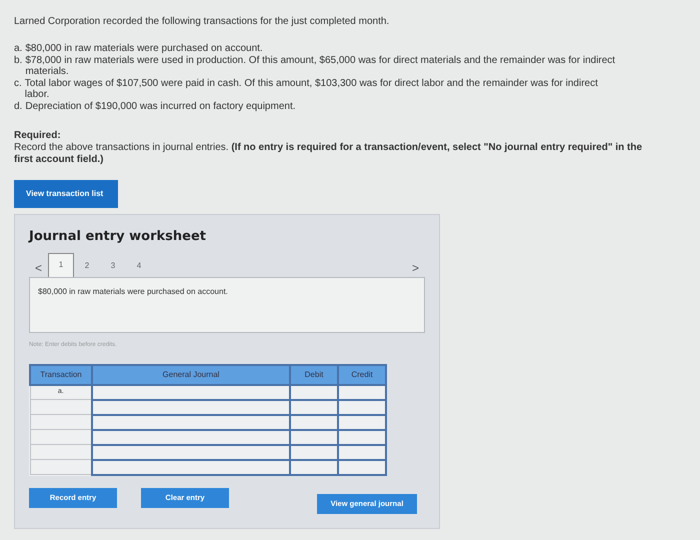 The width and height of the screenshot is (700, 540). Describe the element at coordinates (118, 237) in the screenshot. I see `worksheet-title: Journal entry worksheet` at that location.